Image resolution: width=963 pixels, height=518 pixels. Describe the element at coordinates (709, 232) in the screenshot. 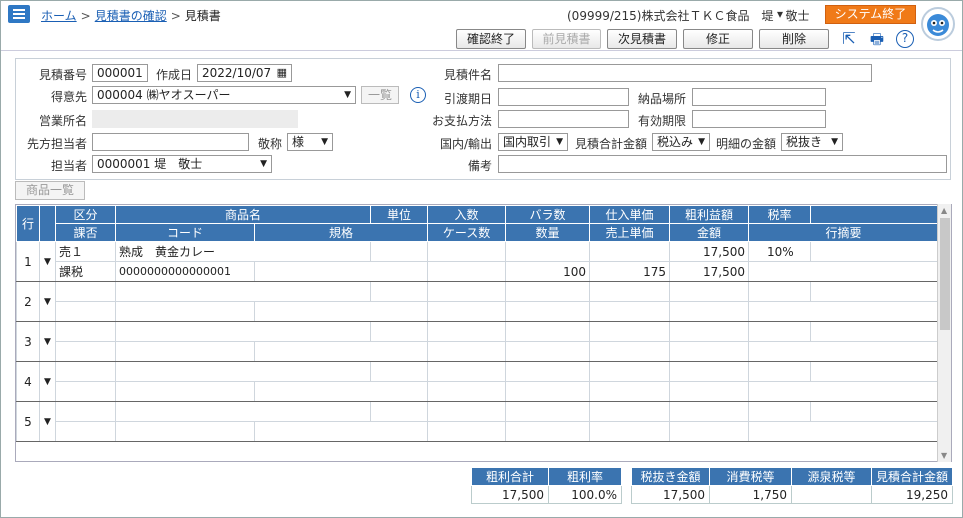

I see `col-amount: 金額` at that location.